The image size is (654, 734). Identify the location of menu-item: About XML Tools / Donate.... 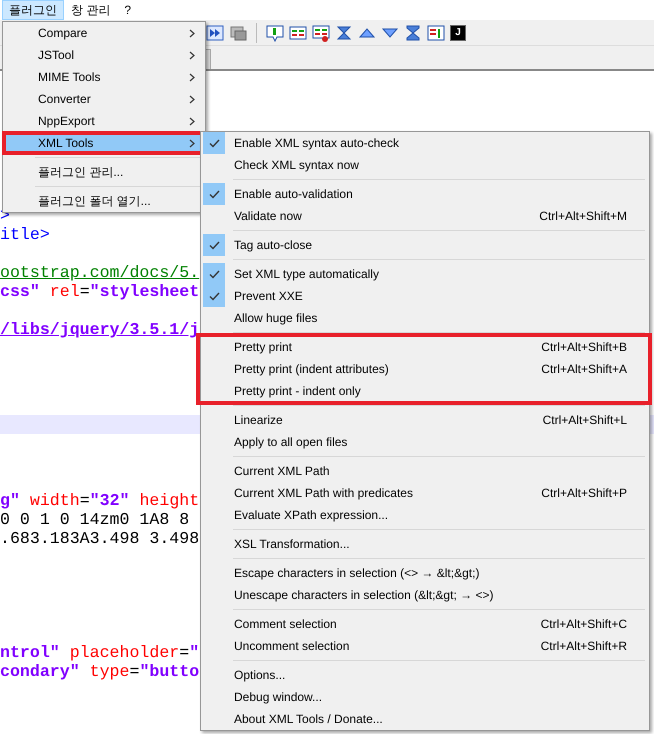
(425, 719).